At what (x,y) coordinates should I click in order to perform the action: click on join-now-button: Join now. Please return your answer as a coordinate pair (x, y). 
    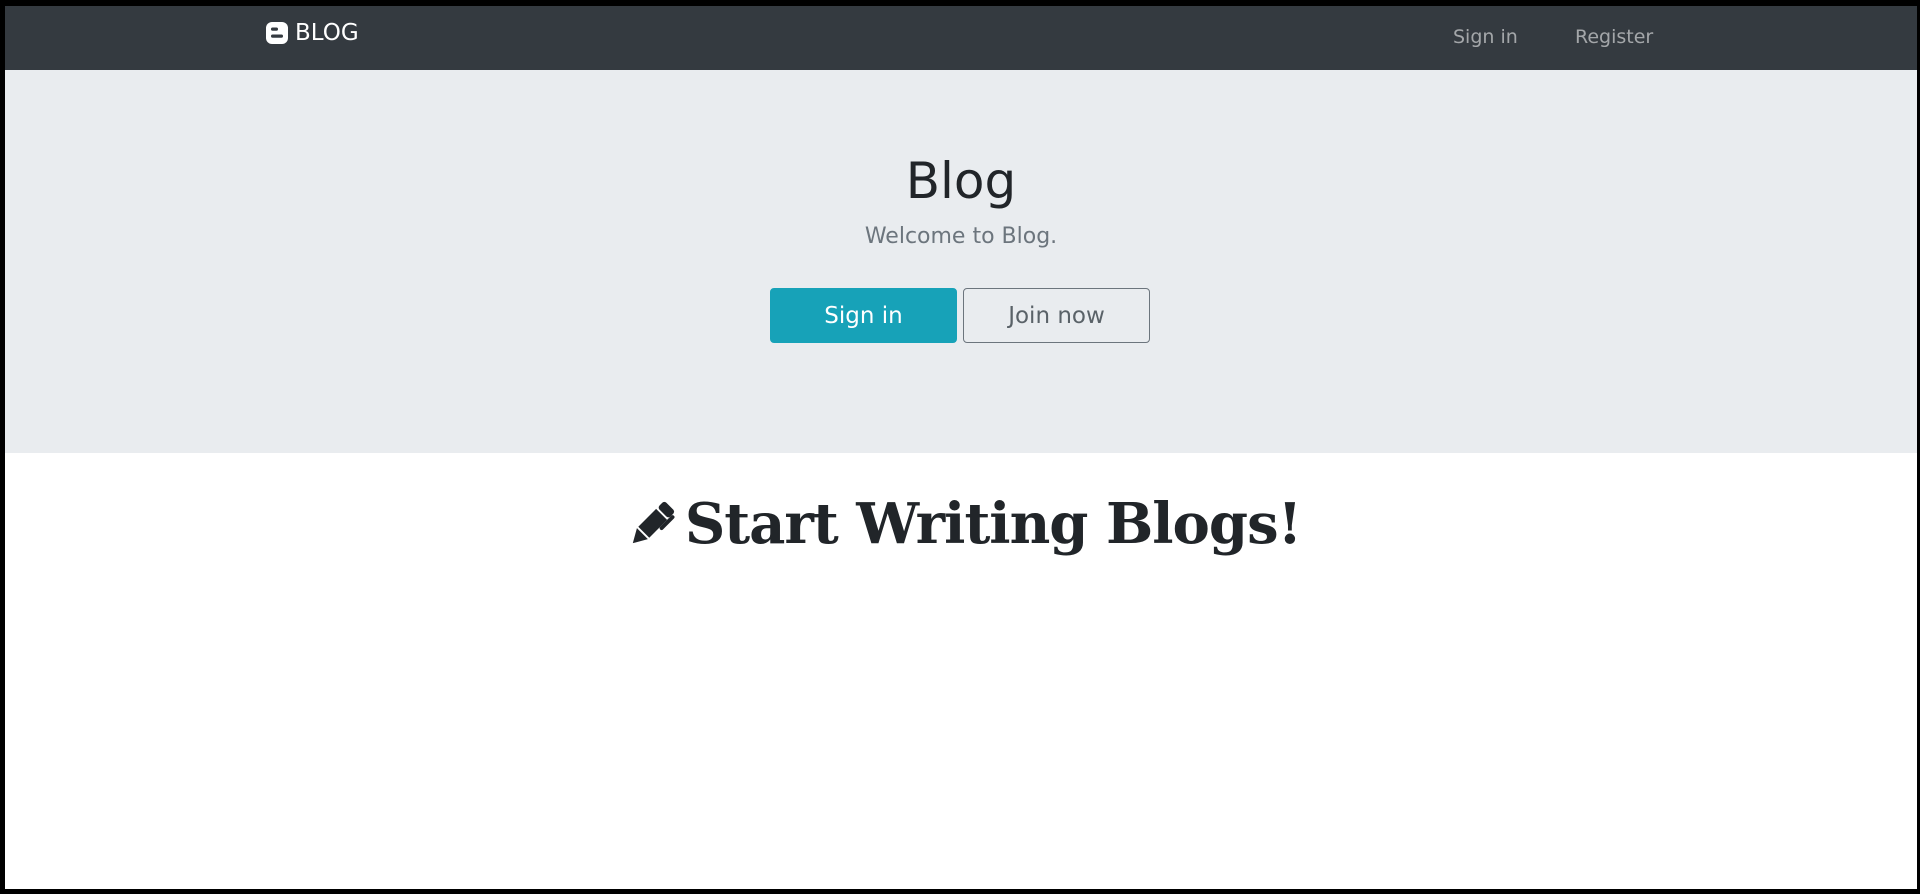
    Looking at the image, I should click on (1056, 315).